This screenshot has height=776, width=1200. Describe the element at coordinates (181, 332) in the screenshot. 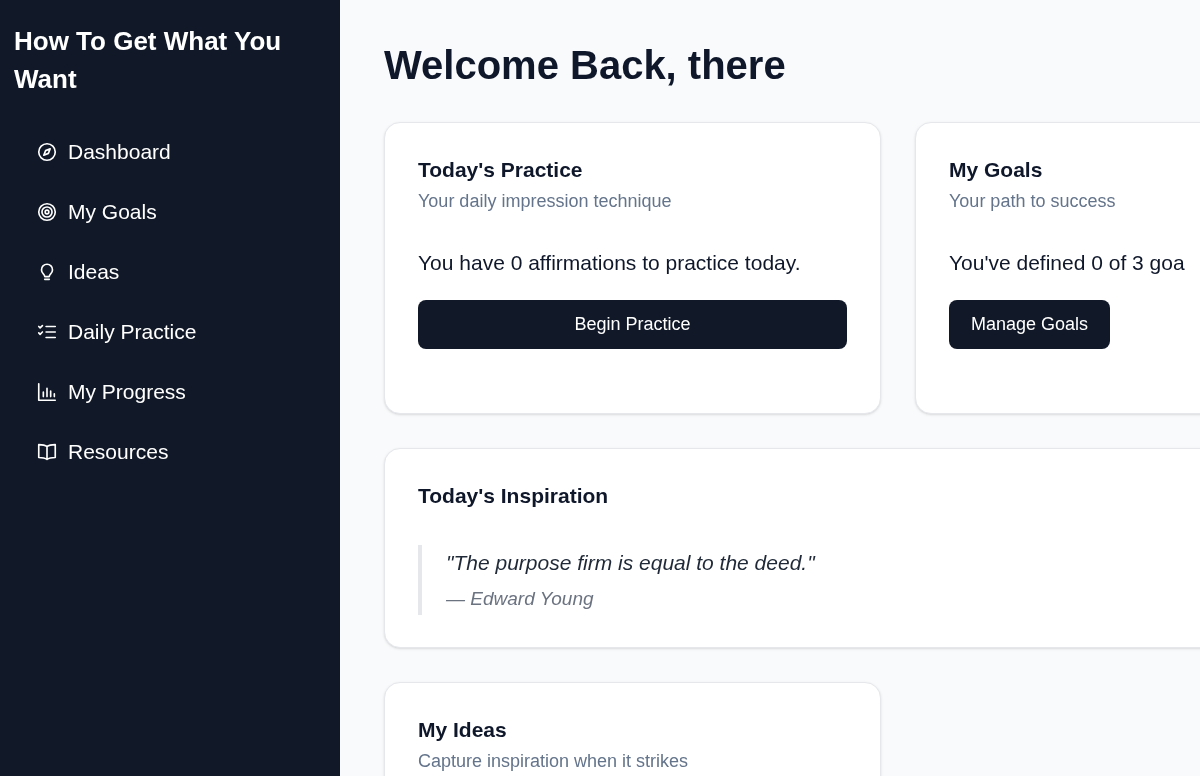

I see `nav-item: Daily Practice` at that location.